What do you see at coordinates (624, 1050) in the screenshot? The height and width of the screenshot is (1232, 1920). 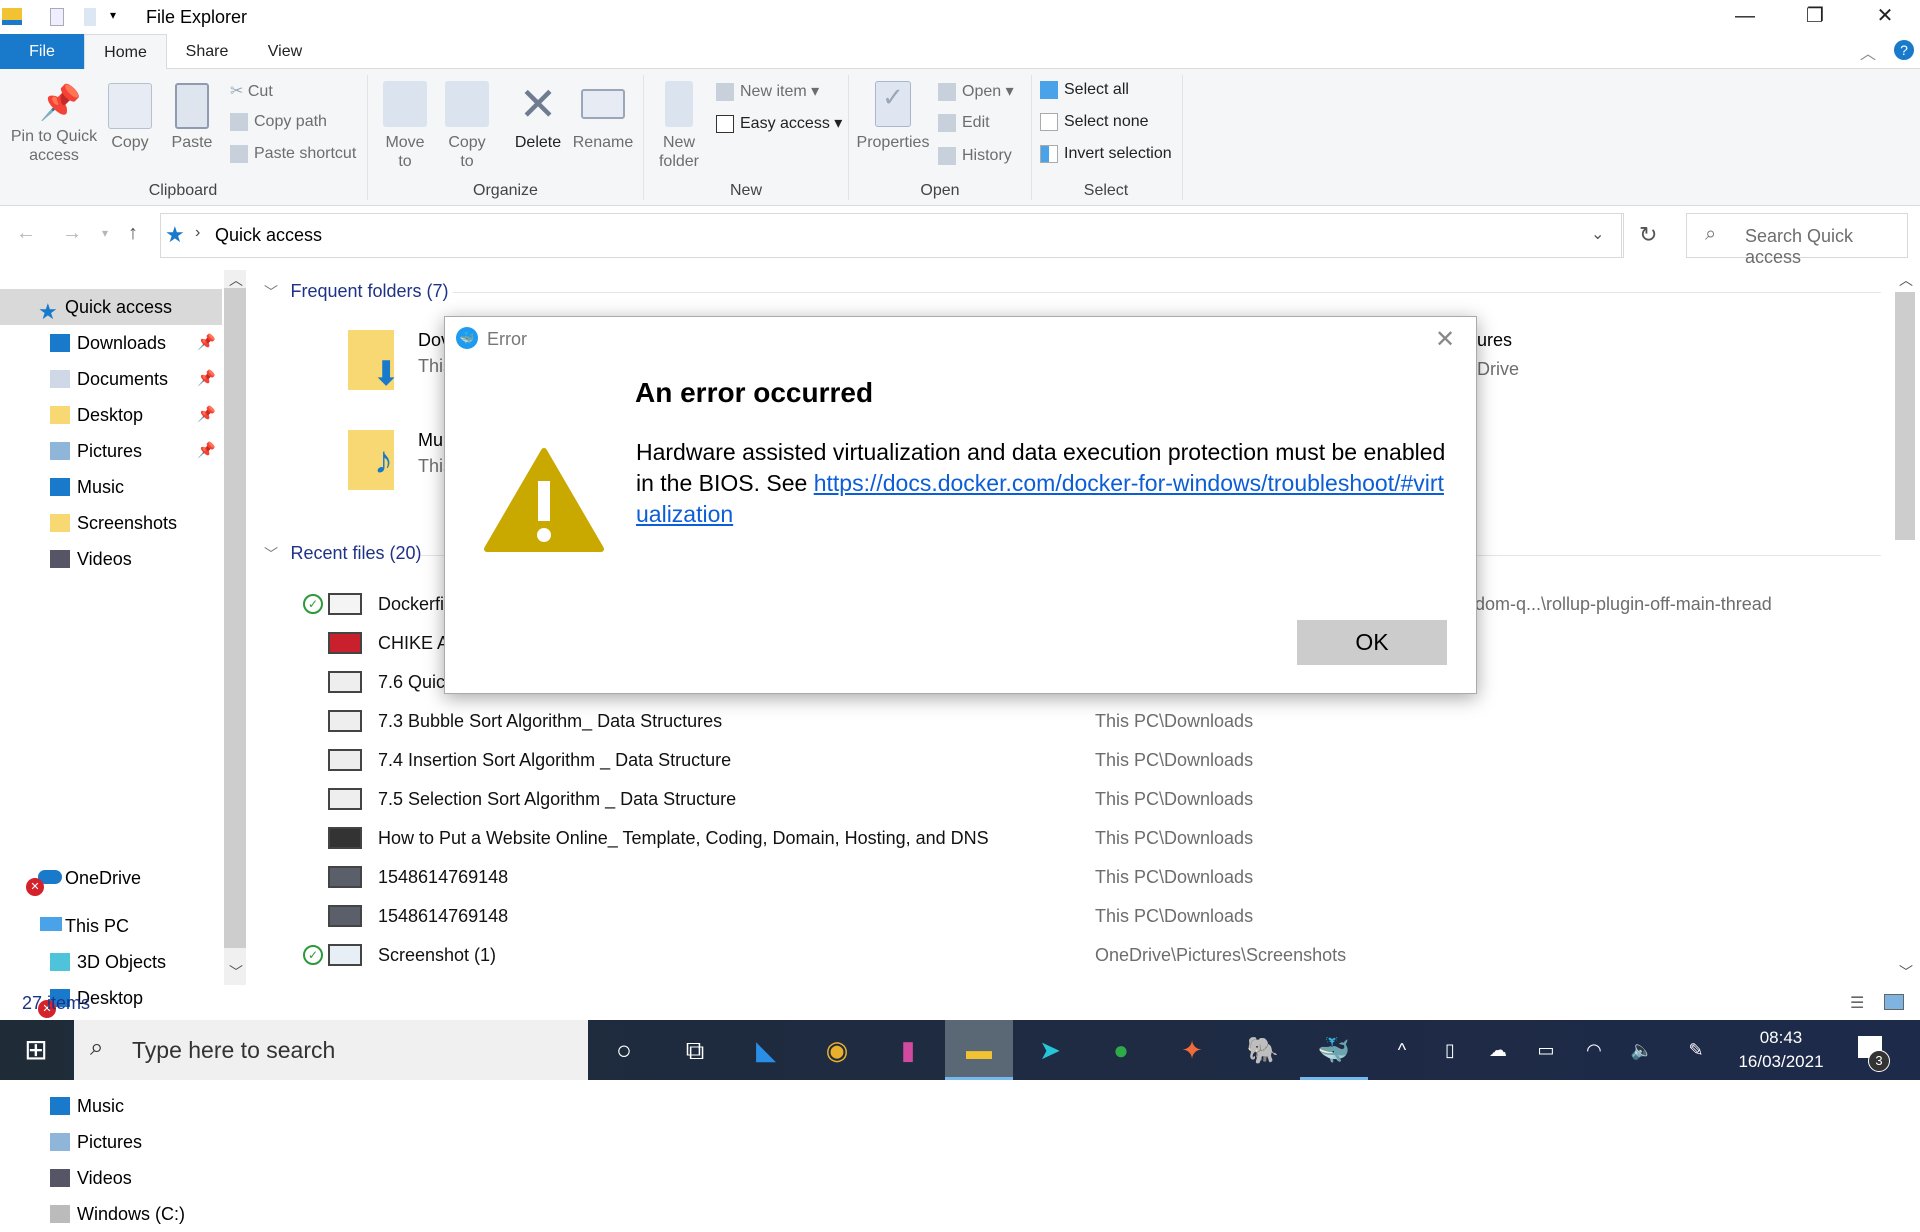 I see `cortana-icon: ○` at bounding box center [624, 1050].